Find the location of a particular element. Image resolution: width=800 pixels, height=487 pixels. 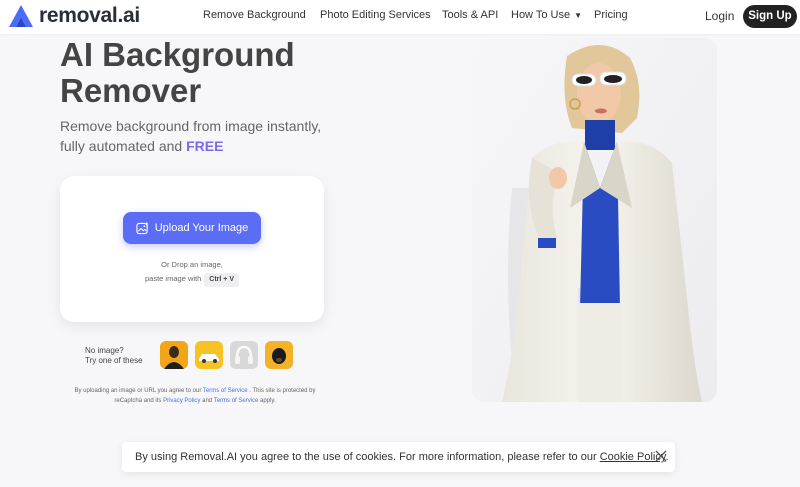

nav-tools-api: Tools & API is located at coordinates (470, 15).